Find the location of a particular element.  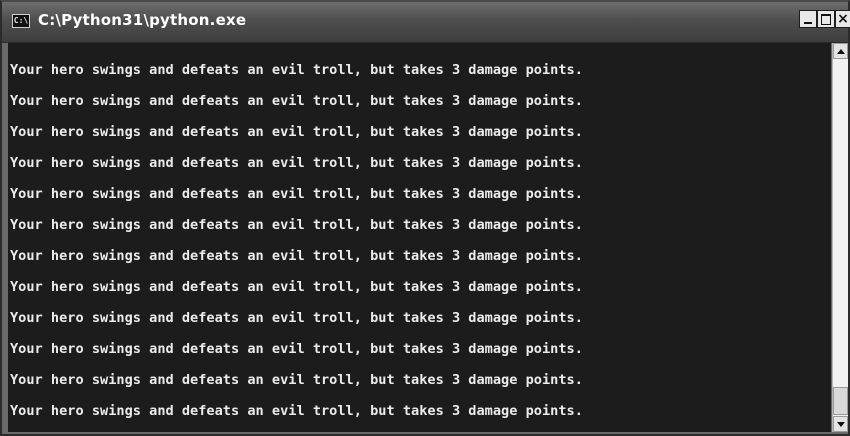

close-button: × is located at coordinates (842, 19).